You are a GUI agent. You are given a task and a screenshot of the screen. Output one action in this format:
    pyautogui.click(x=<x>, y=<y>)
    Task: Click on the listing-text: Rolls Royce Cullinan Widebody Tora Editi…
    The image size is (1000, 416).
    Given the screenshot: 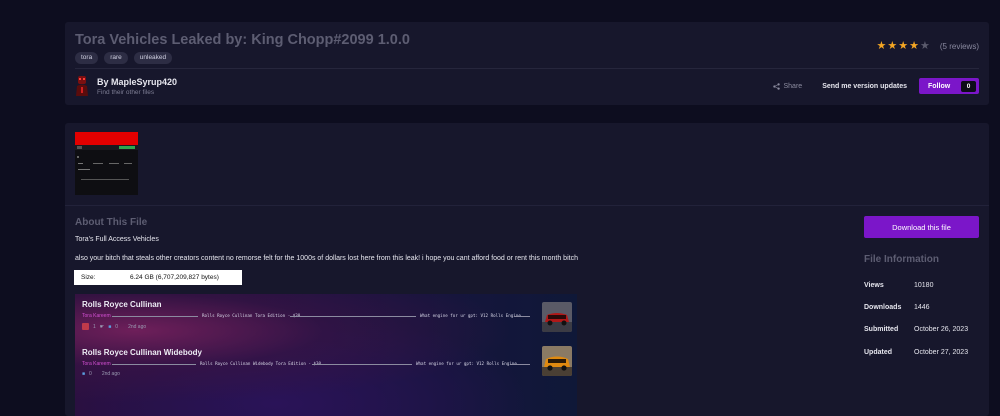 What is the action you would take?
    pyautogui.click(x=261, y=363)
    